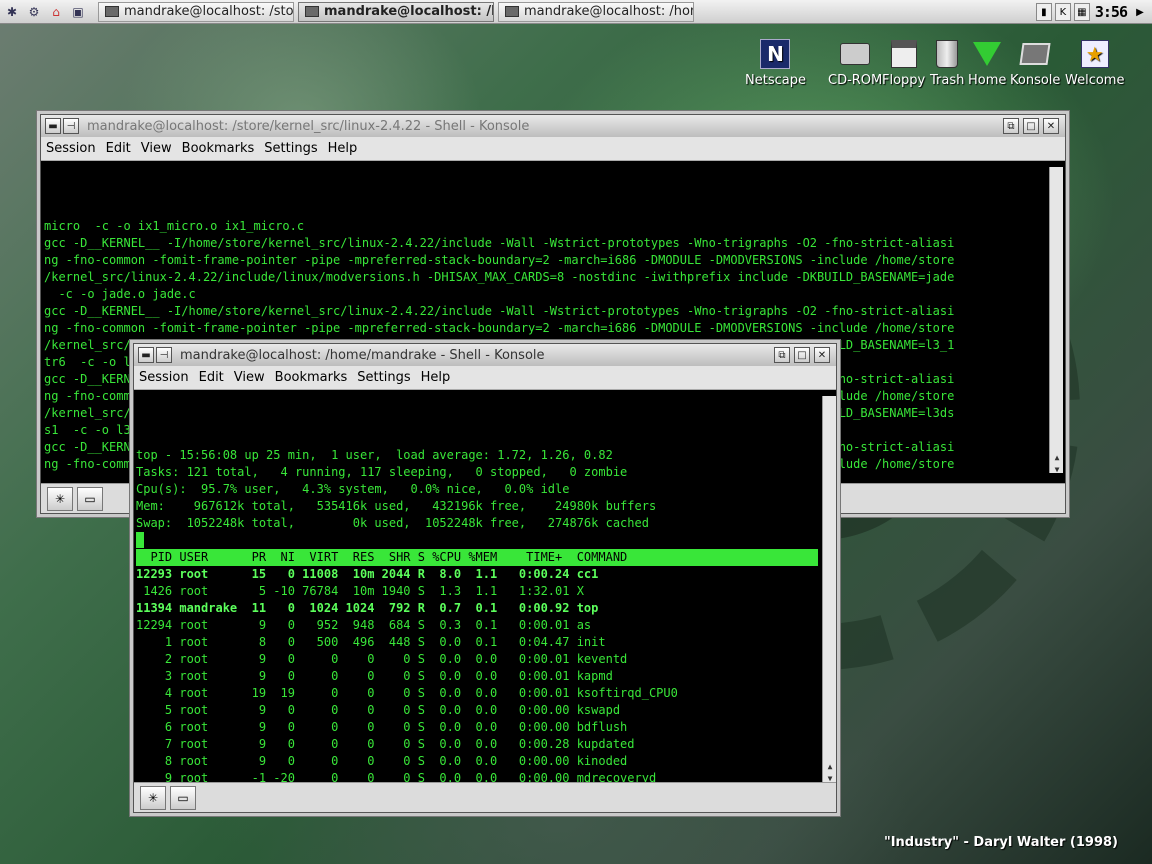  Describe the element at coordinates (855, 80) in the screenshot. I see `desktop-icon-label: CD-ROM` at that location.